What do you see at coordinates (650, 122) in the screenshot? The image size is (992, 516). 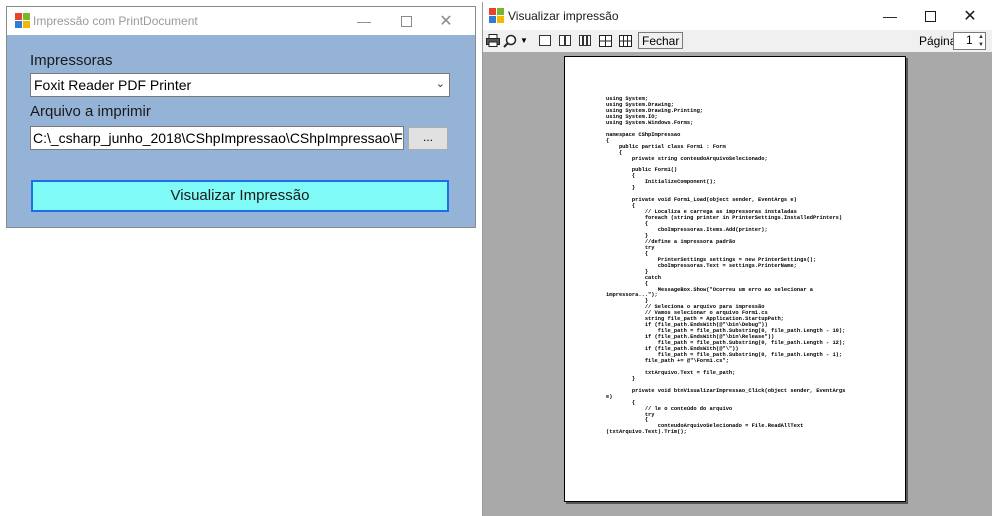 I see `code-line: using System.Windows.Forms;` at bounding box center [650, 122].